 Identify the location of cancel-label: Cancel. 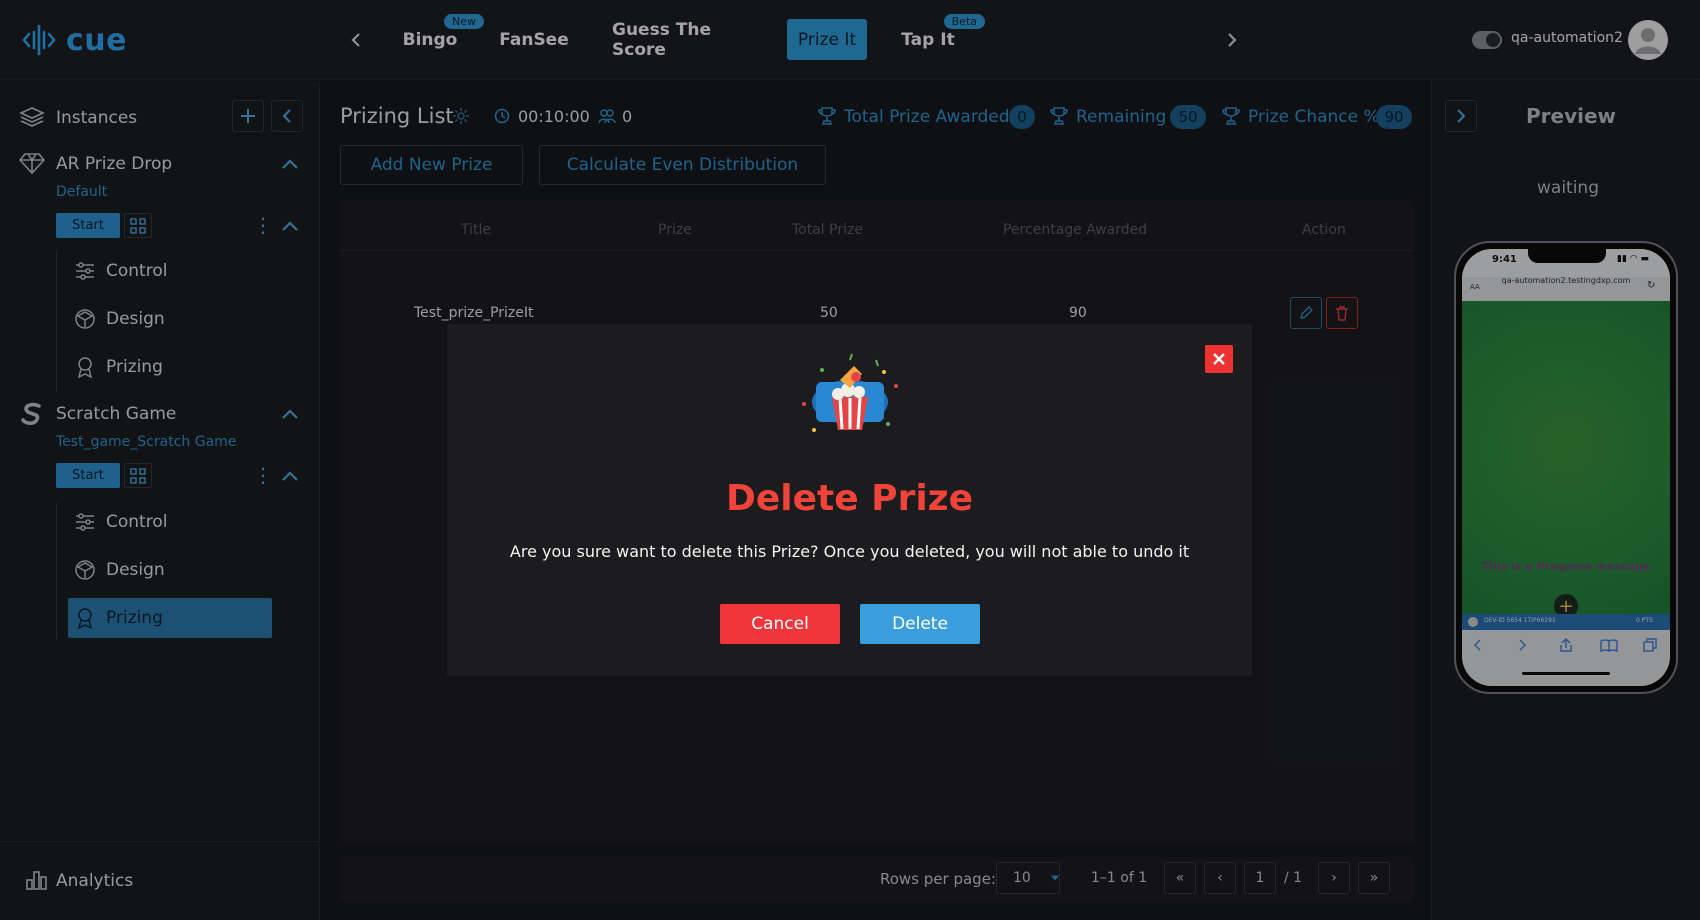
(780, 624).